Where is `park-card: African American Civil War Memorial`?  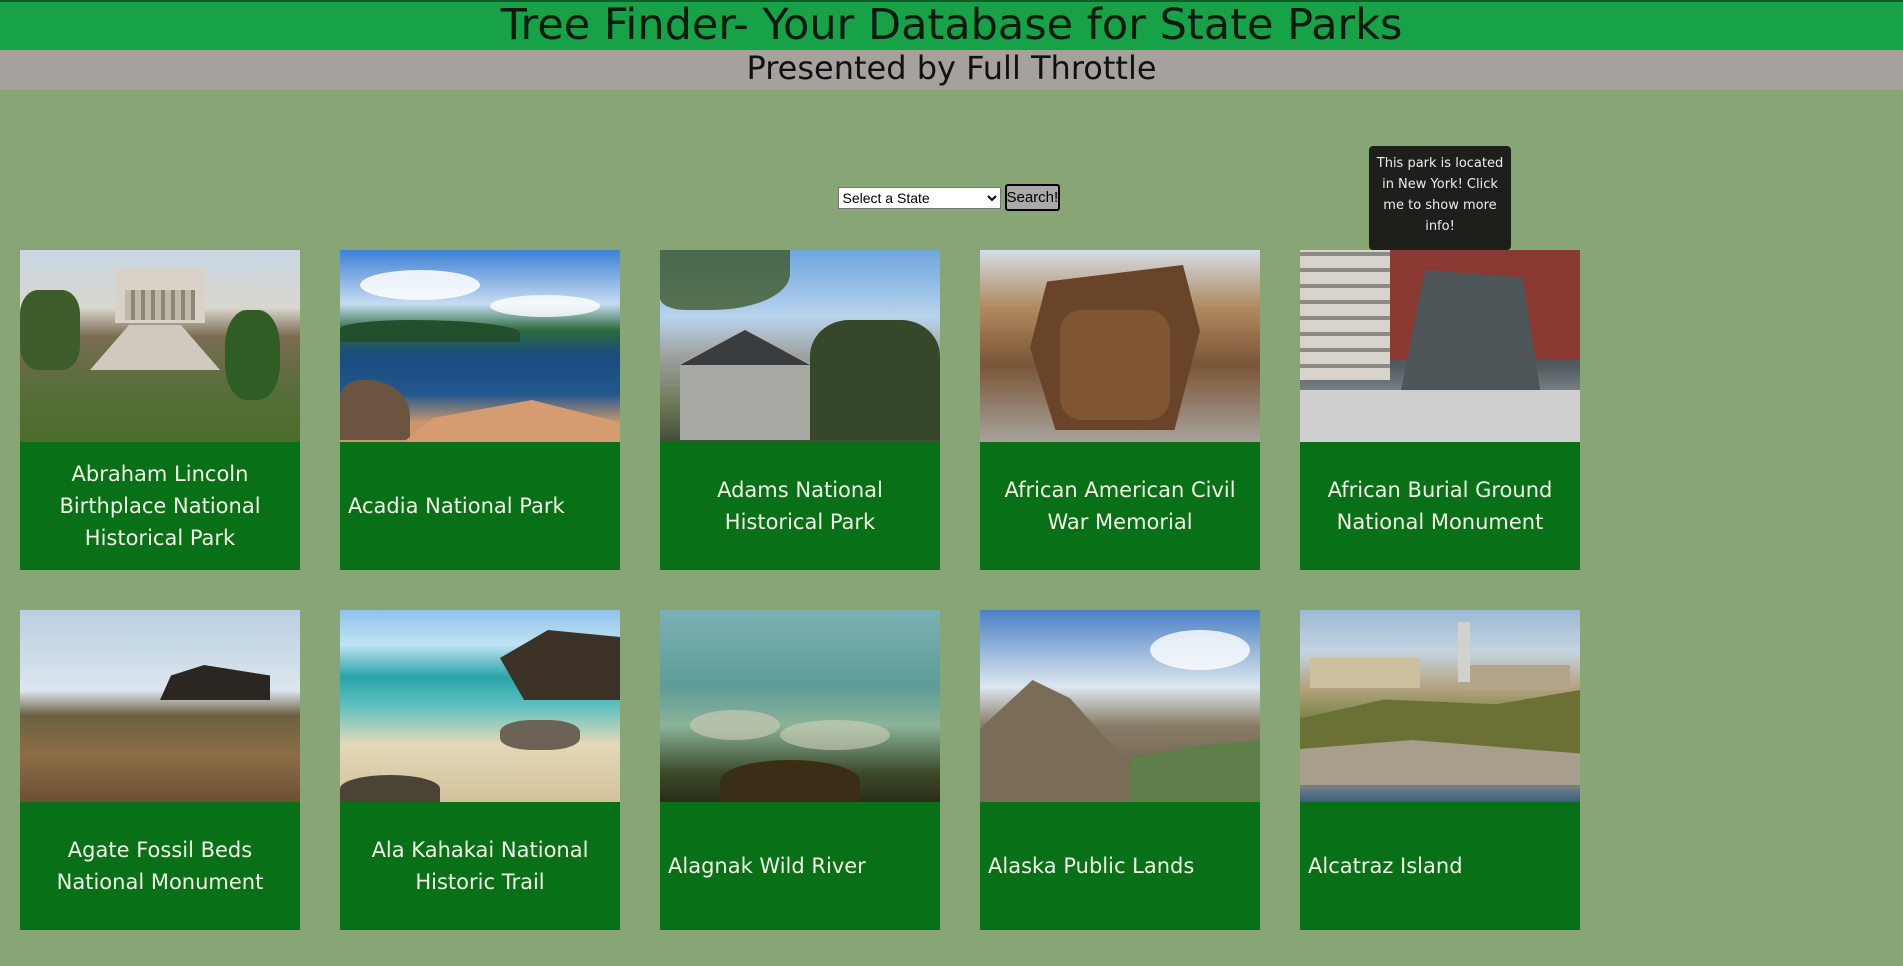
park-card: African American Civil War Memorial is located at coordinates (1120, 410).